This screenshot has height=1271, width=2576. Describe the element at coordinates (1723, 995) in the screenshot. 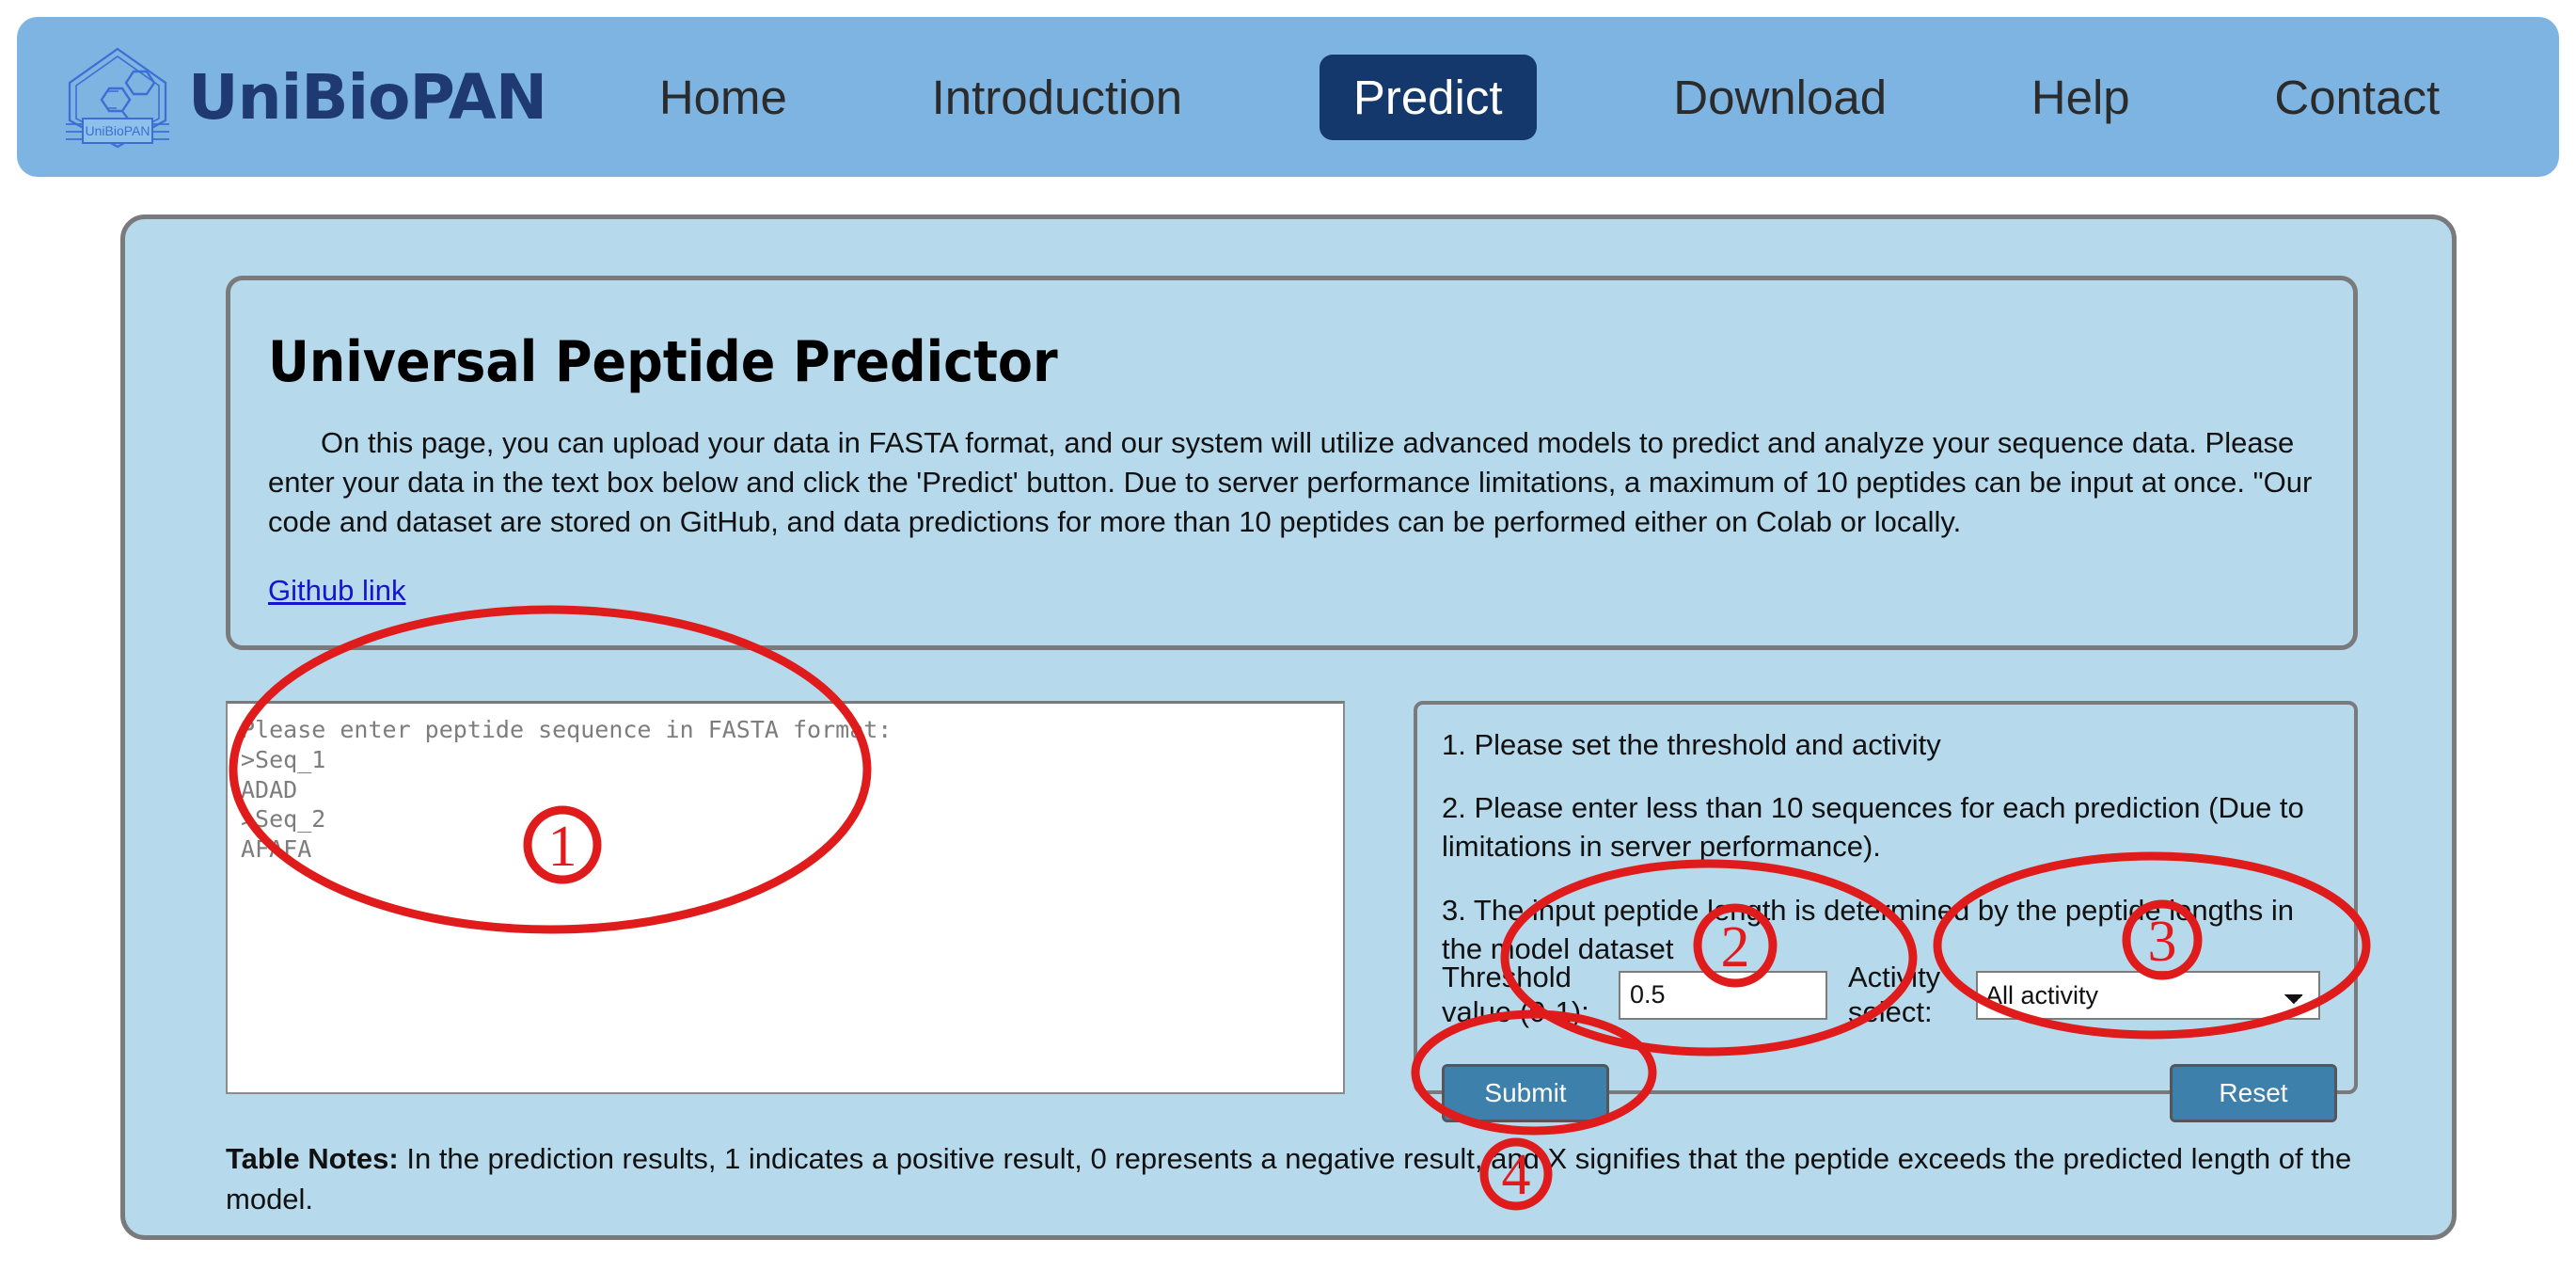

I see `threshold-input` at that location.